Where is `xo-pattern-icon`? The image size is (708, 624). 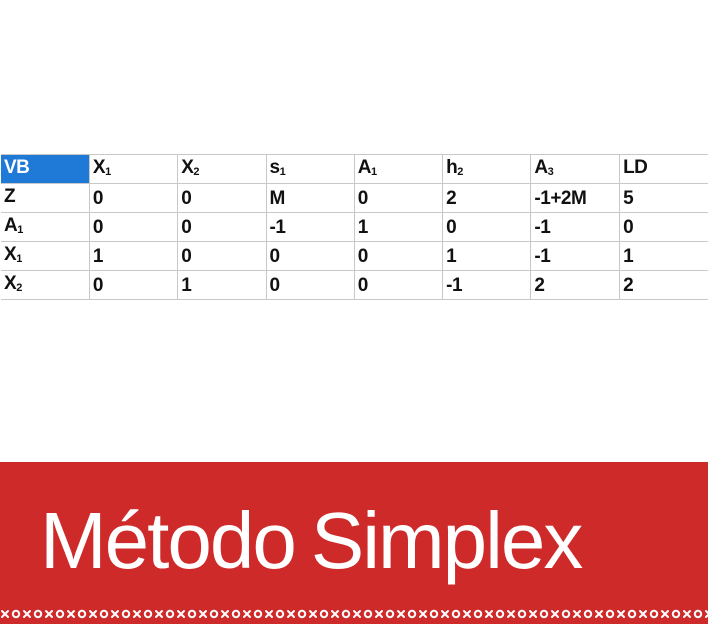 xo-pattern-icon is located at coordinates (354, 615).